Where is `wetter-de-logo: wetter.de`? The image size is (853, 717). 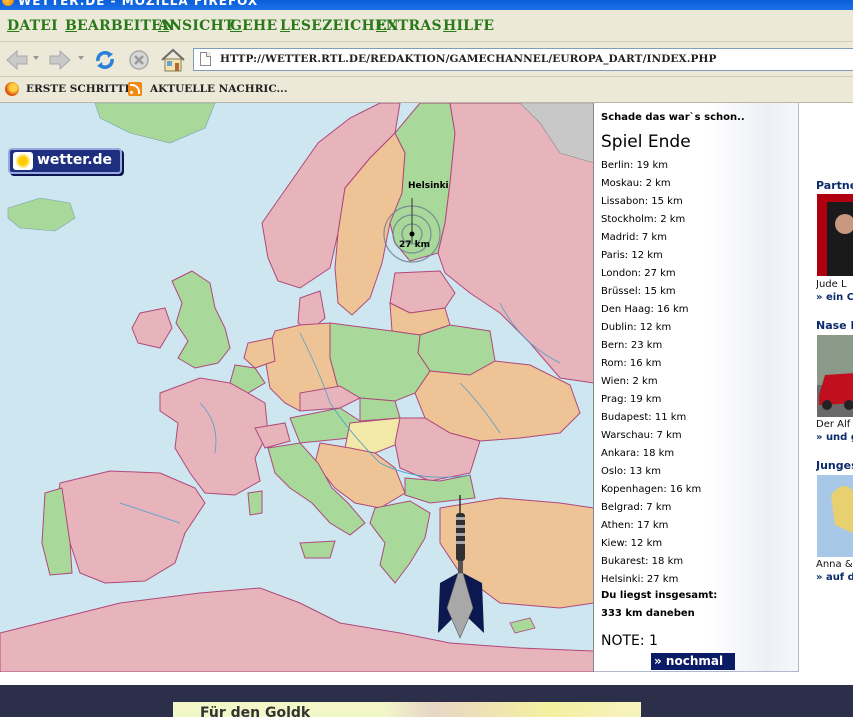 wetter-de-logo: wetter.de is located at coordinates (65, 161).